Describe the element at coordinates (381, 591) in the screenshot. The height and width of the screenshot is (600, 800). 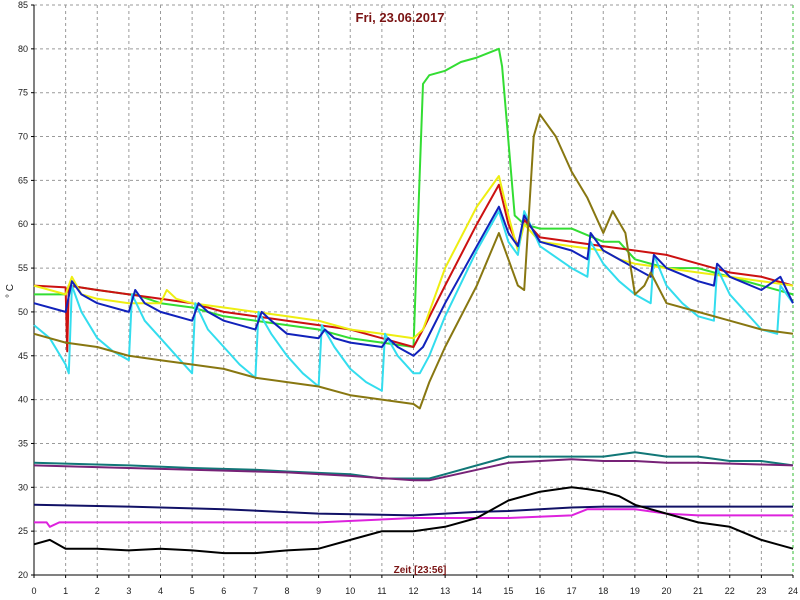
I see `x-tick-label: 11` at that location.